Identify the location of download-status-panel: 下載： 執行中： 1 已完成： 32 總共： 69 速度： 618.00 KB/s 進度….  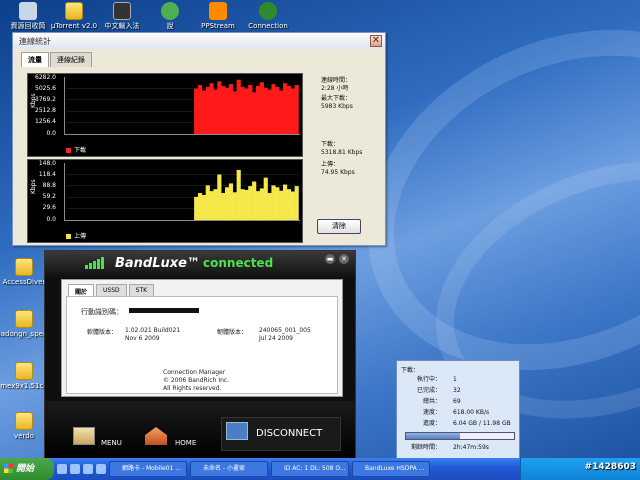
(458, 410).